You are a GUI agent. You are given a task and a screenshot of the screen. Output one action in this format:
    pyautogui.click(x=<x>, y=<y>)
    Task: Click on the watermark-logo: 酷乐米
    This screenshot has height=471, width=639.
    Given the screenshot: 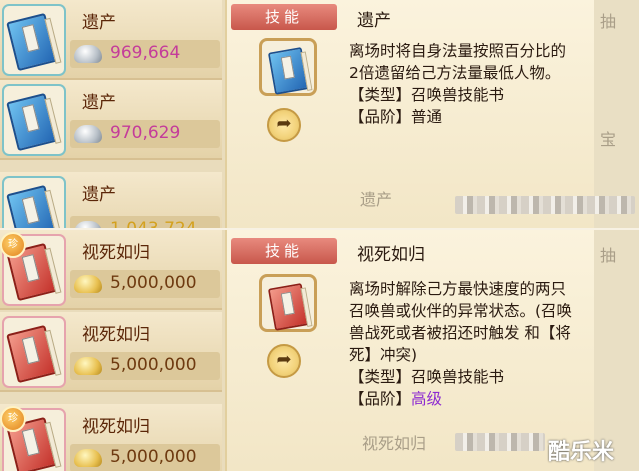 What is the action you would take?
    pyautogui.click(x=581, y=452)
    